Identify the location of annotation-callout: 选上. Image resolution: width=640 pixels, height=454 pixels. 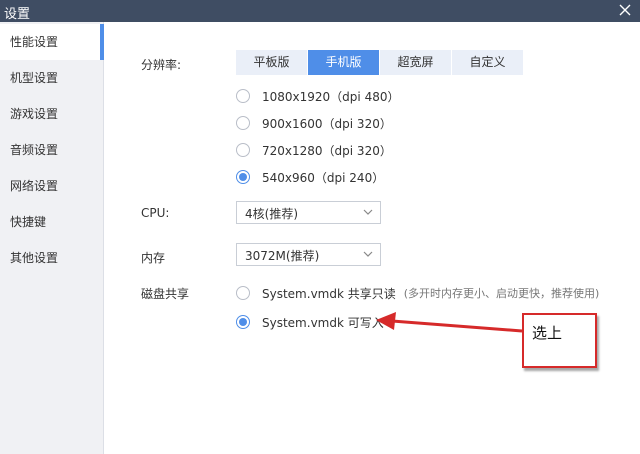
(559, 340).